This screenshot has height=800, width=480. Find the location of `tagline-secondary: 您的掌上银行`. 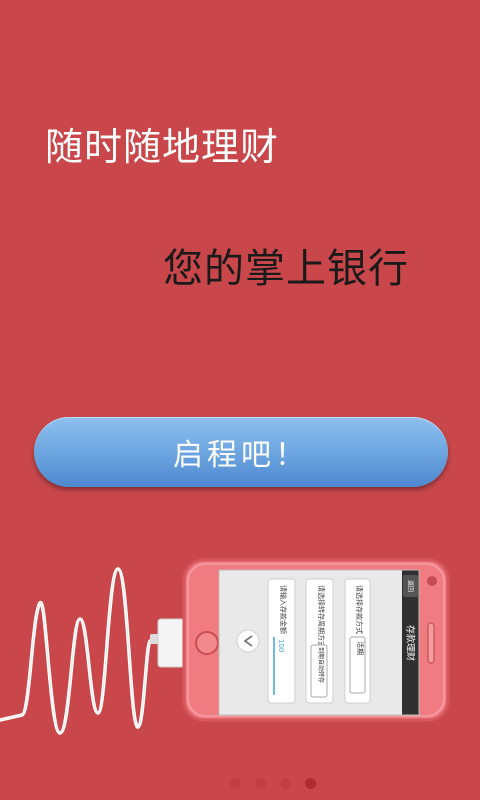

tagline-secondary: 您的掌上银行 is located at coordinates (286, 269).